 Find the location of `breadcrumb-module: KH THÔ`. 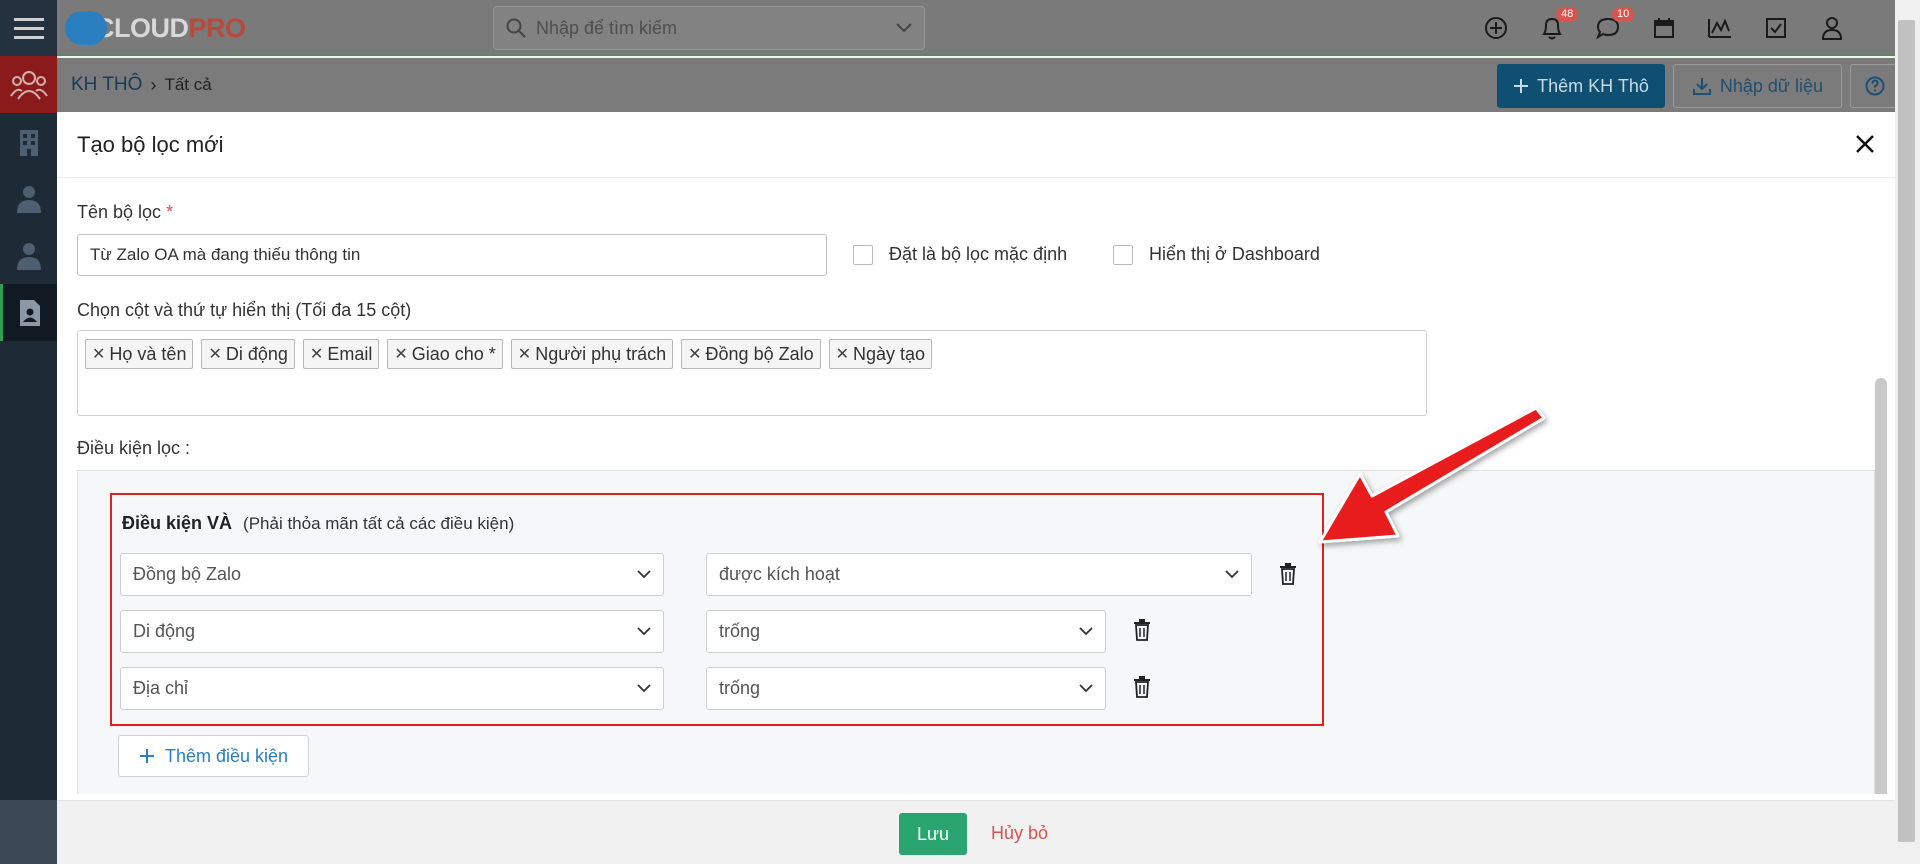

breadcrumb-module: KH THÔ is located at coordinates (106, 85).